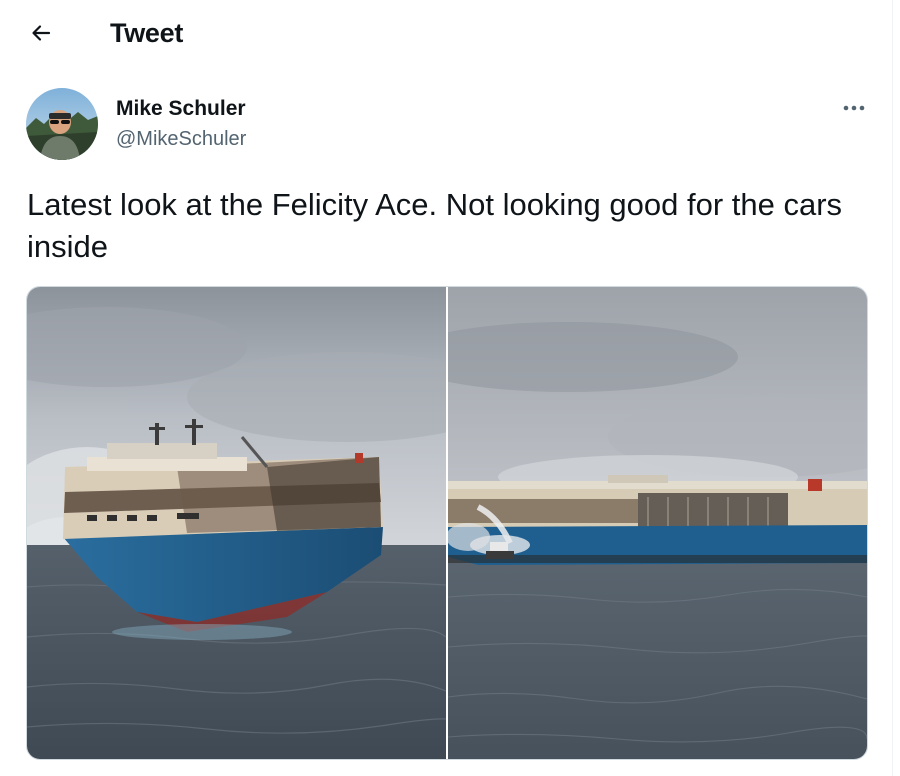 This screenshot has height=776, width=900. I want to click on arrow-left-icon, so click(41, 33).